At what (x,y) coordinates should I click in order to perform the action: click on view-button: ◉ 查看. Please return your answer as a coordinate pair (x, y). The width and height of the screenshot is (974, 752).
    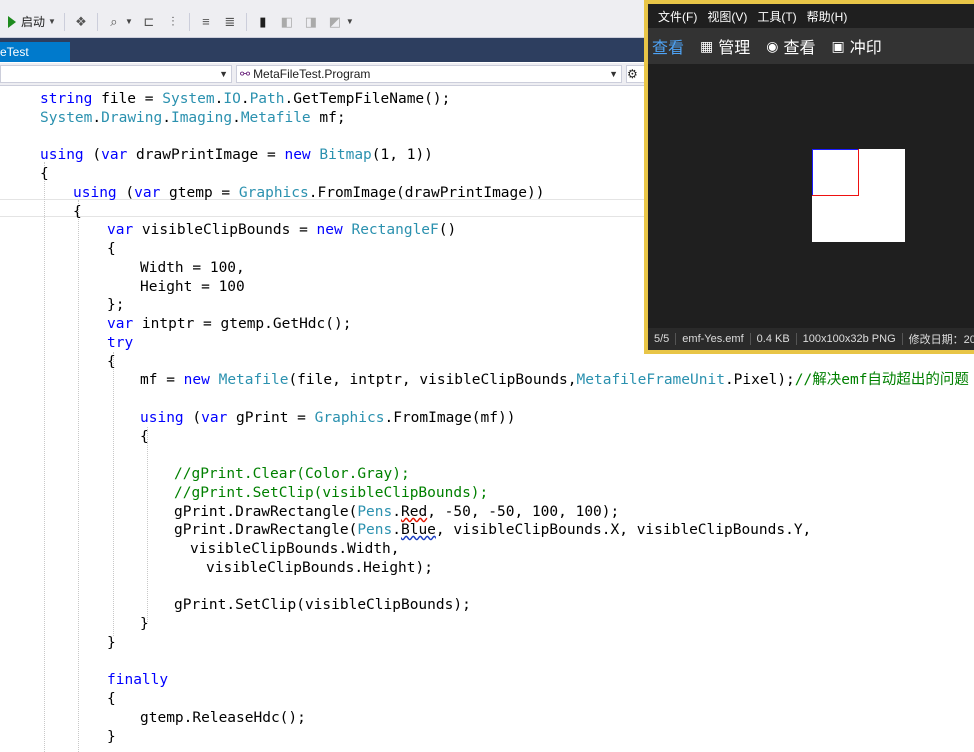
    Looking at the image, I should click on (790, 46).